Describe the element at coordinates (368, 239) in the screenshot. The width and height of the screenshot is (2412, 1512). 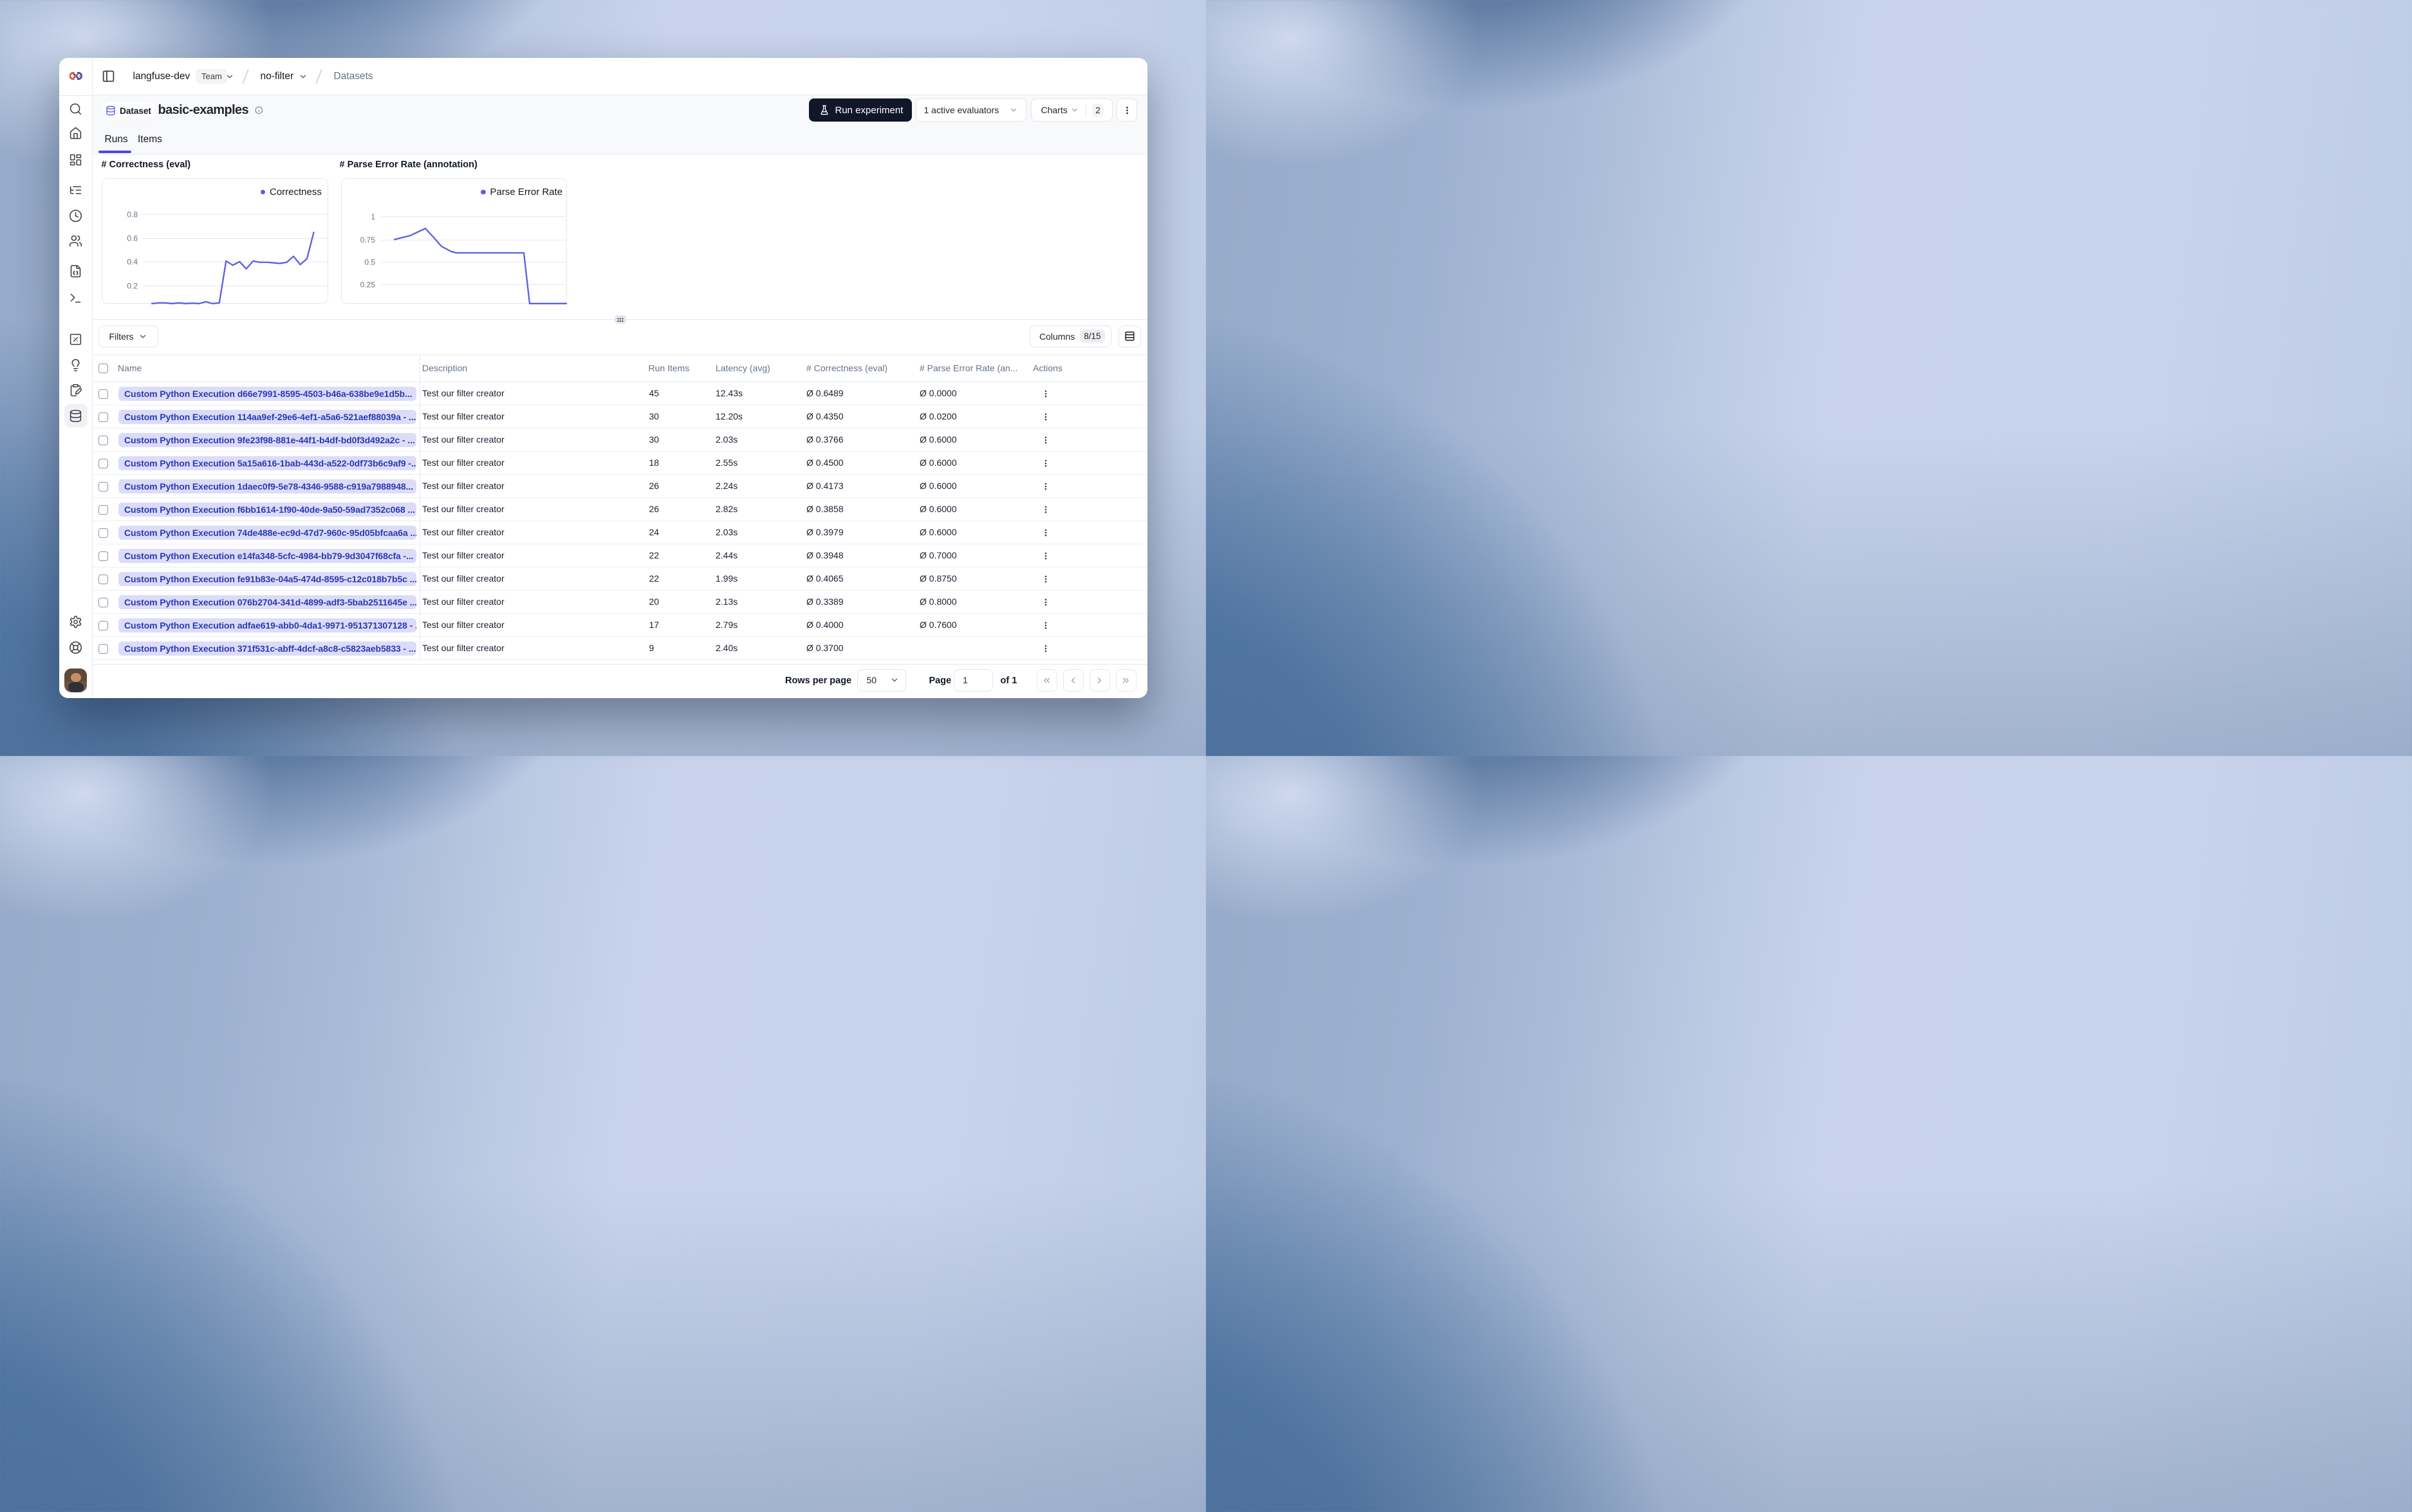
I see `svg-text: 0.75` at that location.